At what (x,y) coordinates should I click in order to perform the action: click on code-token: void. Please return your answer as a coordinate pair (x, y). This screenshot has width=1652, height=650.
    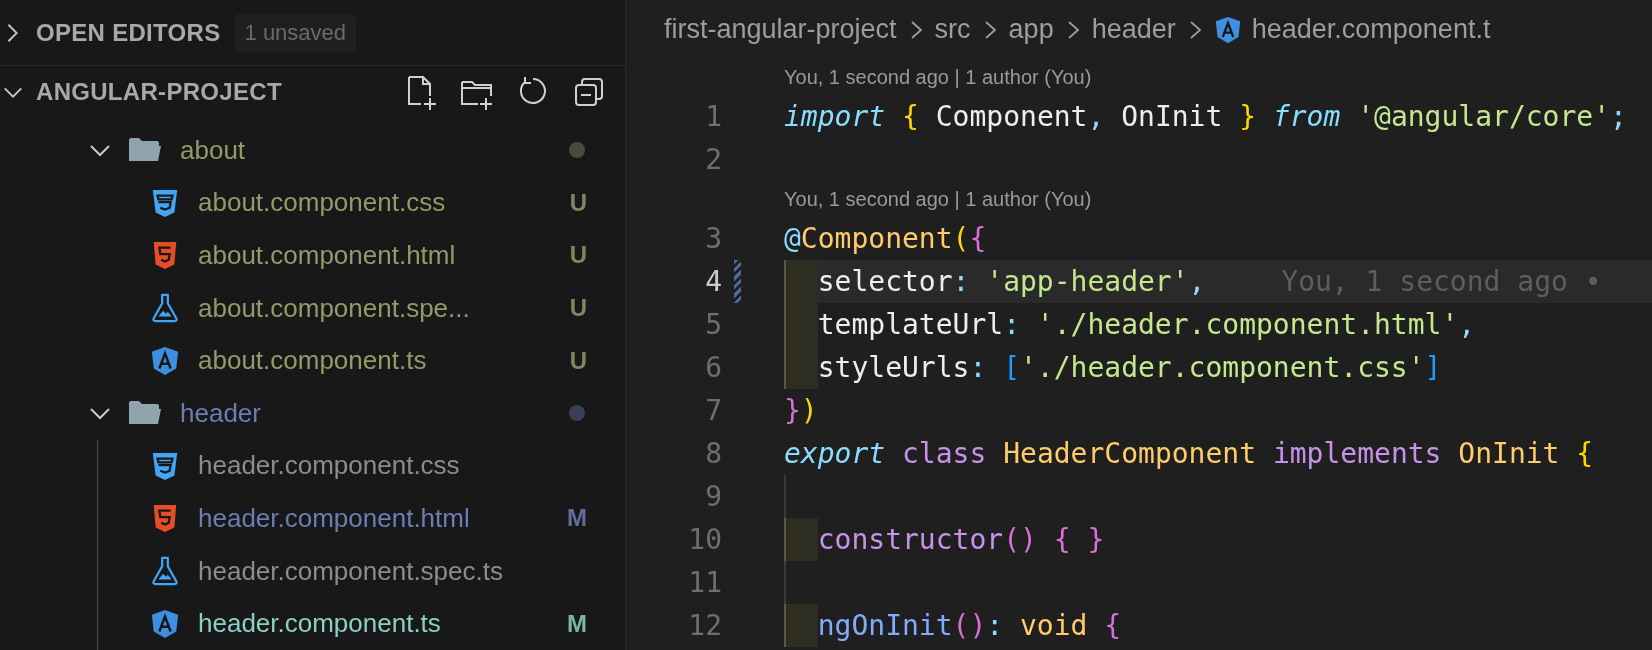
    Looking at the image, I should click on (1054, 625).